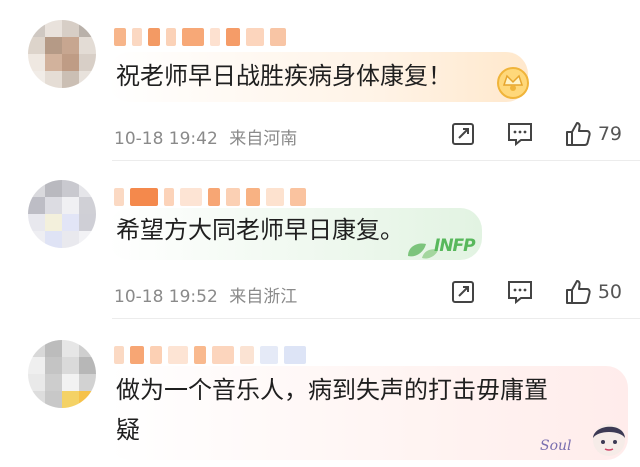 The width and height of the screenshot is (640, 467). Describe the element at coordinates (263, 297) in the screenshot. I see `comment-location: 来自浙江` at that location.